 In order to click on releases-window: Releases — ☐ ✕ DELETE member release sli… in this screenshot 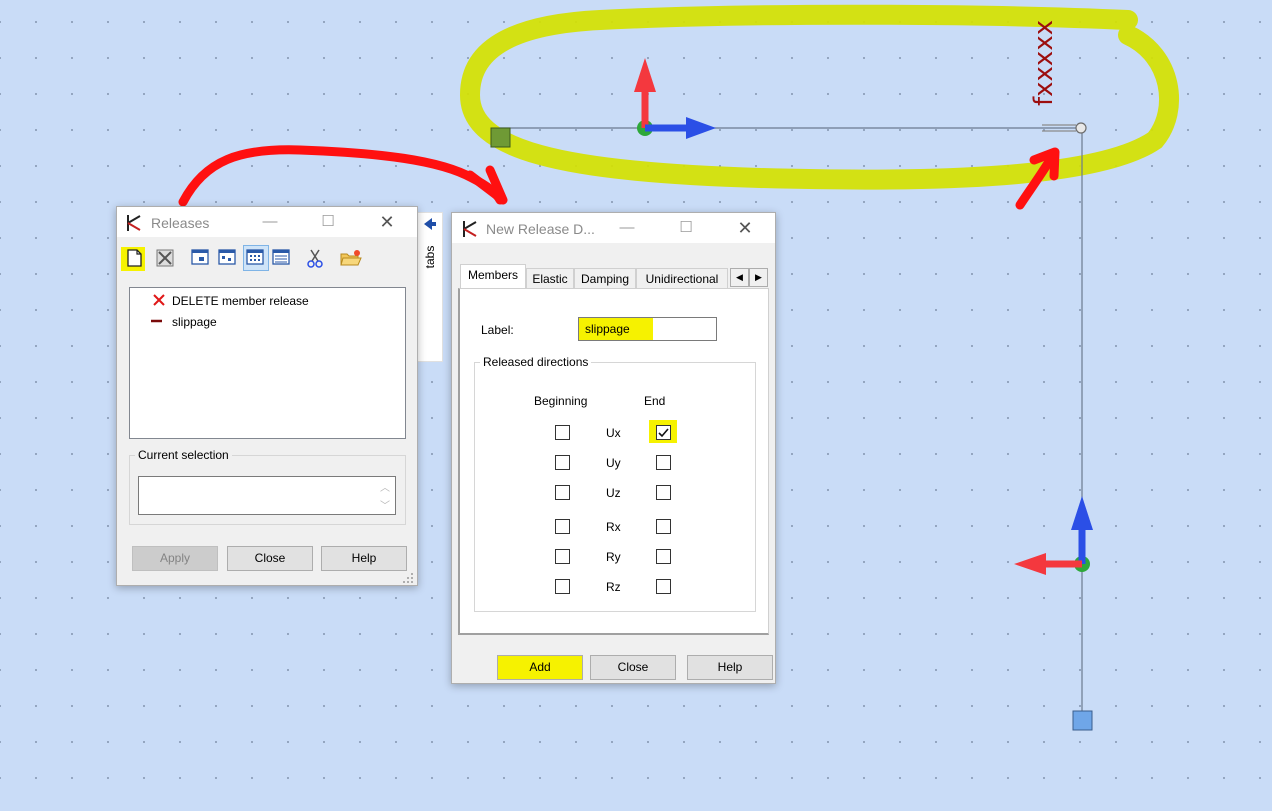, I will do `click(267, 396)`.